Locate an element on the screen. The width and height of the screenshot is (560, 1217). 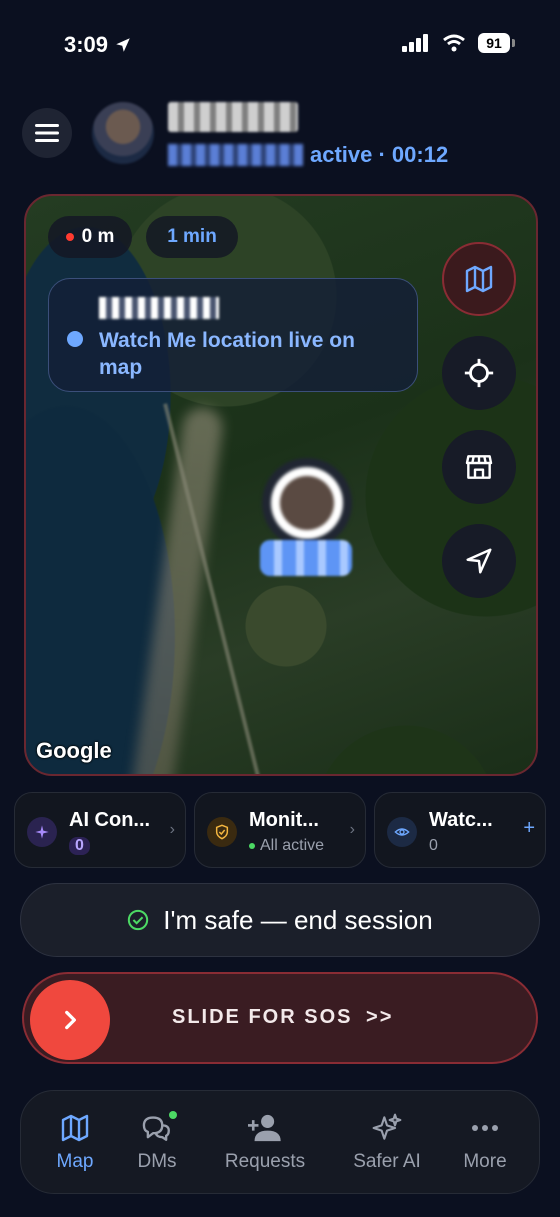
tab-dms: DMs is located at coordinates (157, 1142).